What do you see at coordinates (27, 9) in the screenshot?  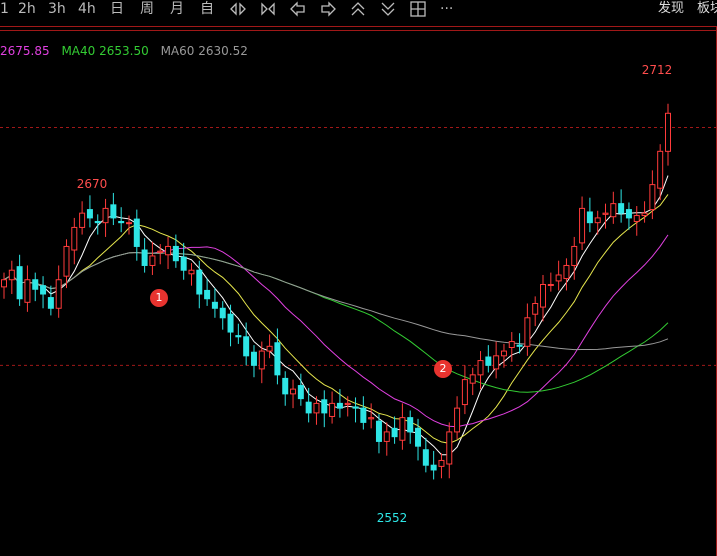 I see `period-2h: 2h` at bounding box center [27, 9].